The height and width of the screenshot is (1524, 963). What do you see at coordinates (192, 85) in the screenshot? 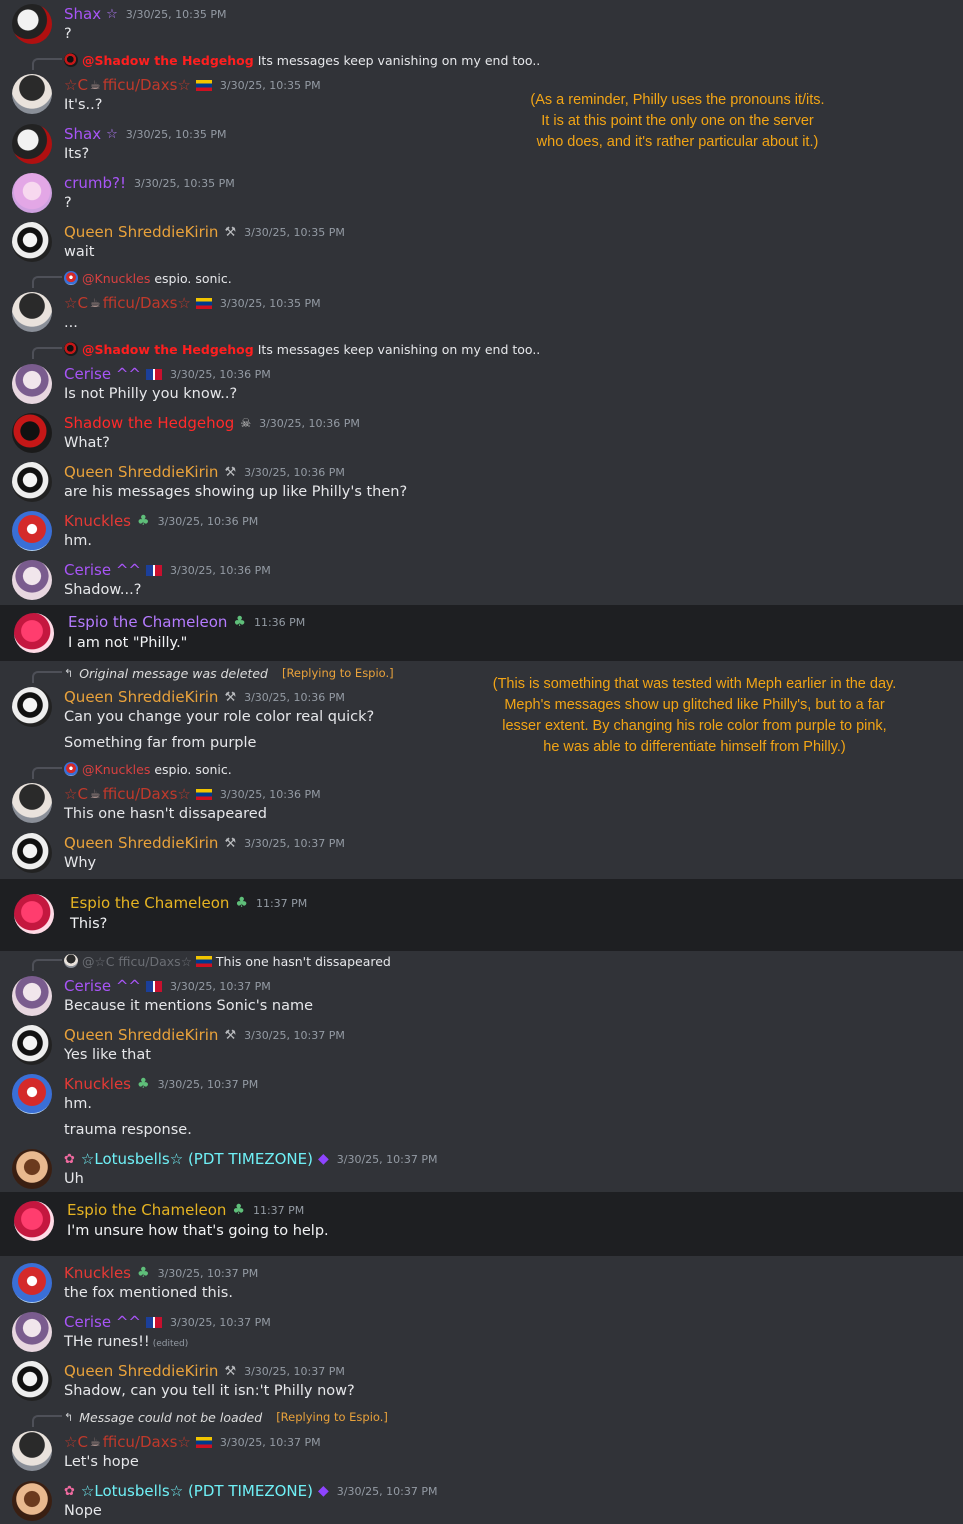
I see `message-header: ☆C ☕ fficu/Daxs☆ 3/30/25, 10:35 PM` at bounding box center [192, 85].